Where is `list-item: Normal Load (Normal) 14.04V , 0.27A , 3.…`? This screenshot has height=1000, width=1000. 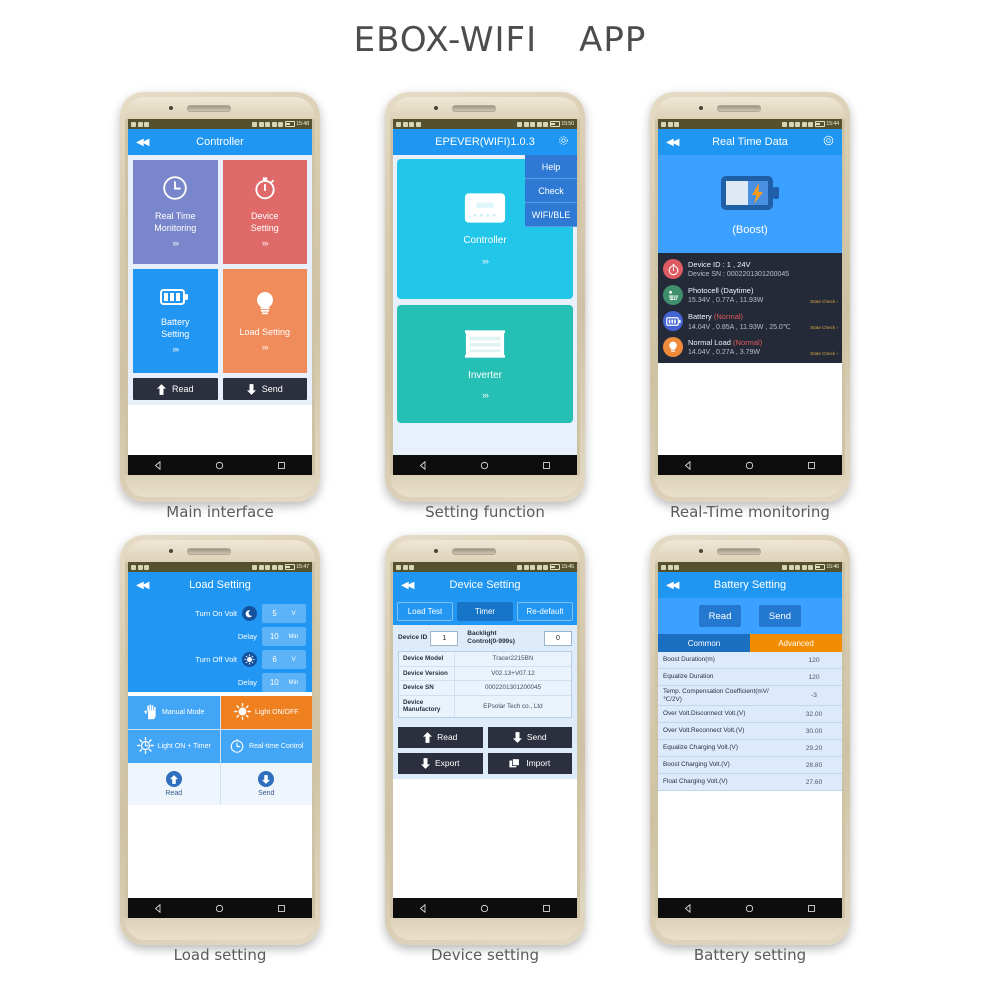
list-item: Normal Load (Normal) 14.04V , 0.27A , 3.… is located at coordinates (750, 347).